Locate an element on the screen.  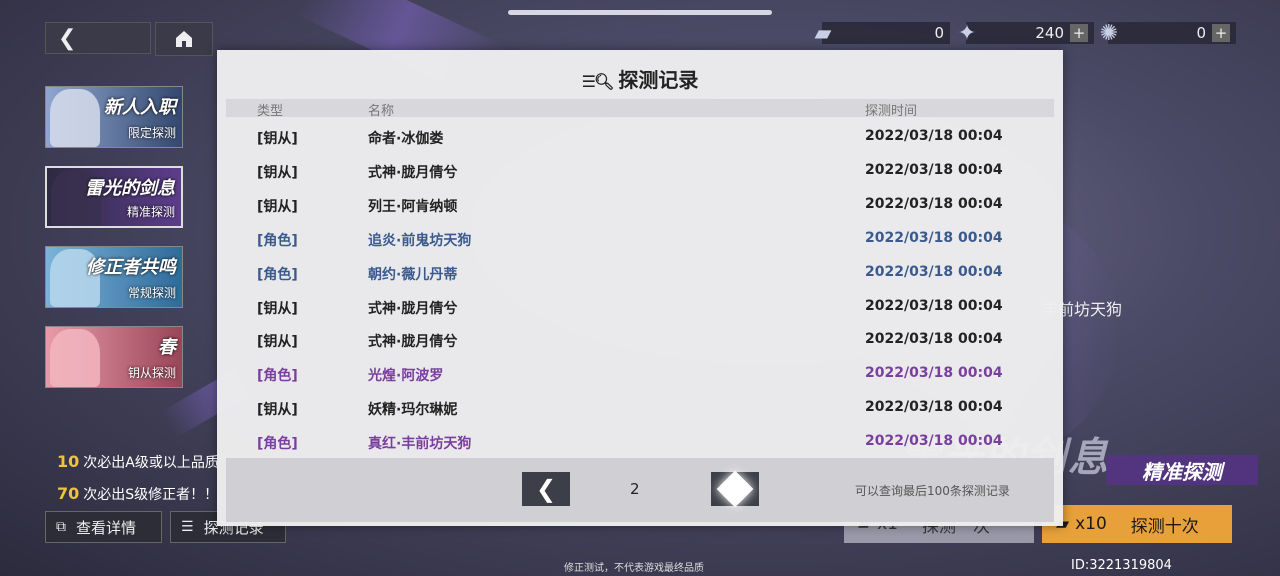
next-page-button is located at coordinates (735, 489).